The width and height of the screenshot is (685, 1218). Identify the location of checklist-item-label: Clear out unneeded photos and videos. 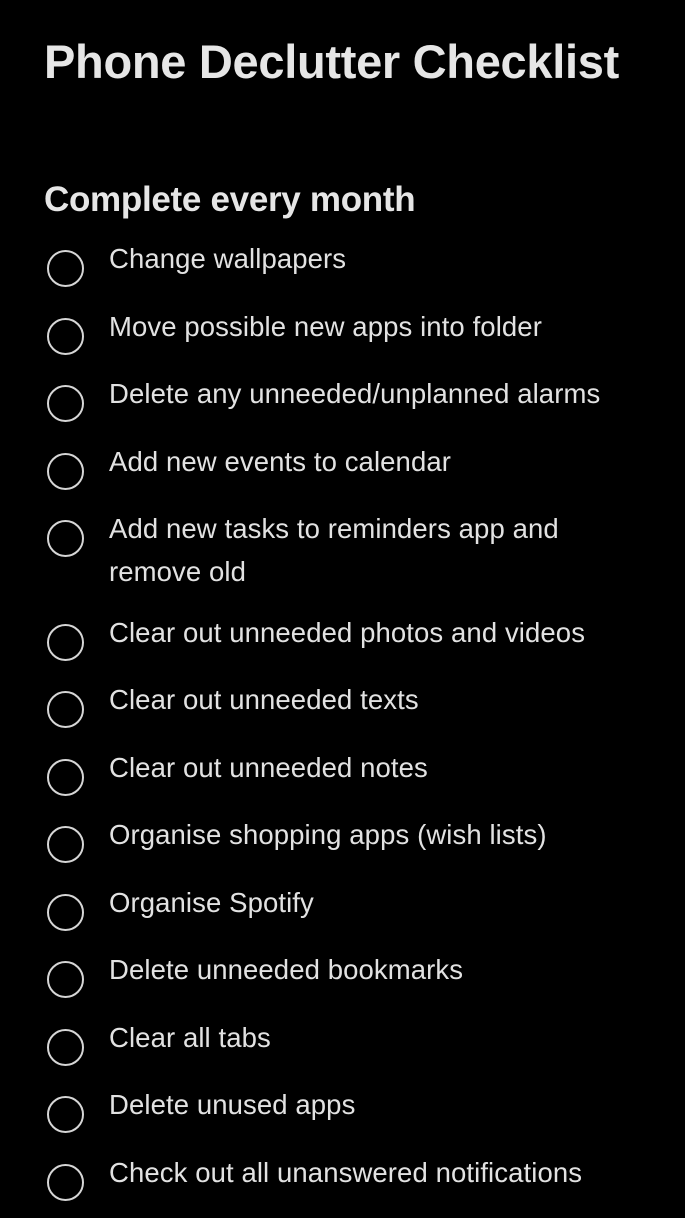
(377, 632).